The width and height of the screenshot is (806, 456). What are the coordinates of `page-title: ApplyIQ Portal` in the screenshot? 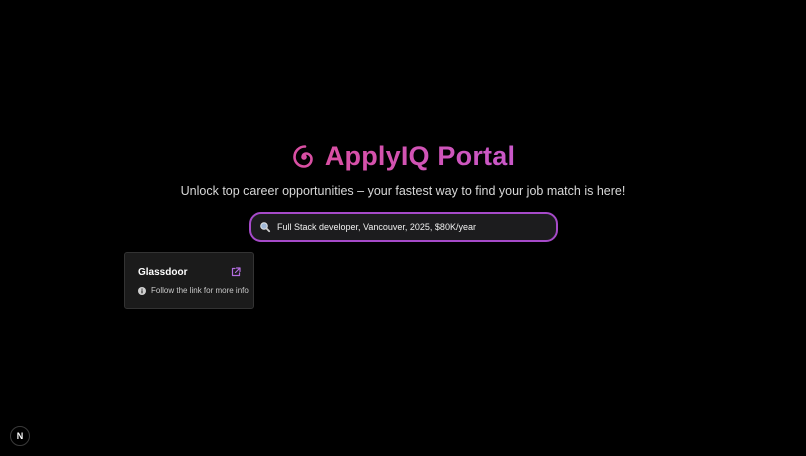 It's located at (420, 156).